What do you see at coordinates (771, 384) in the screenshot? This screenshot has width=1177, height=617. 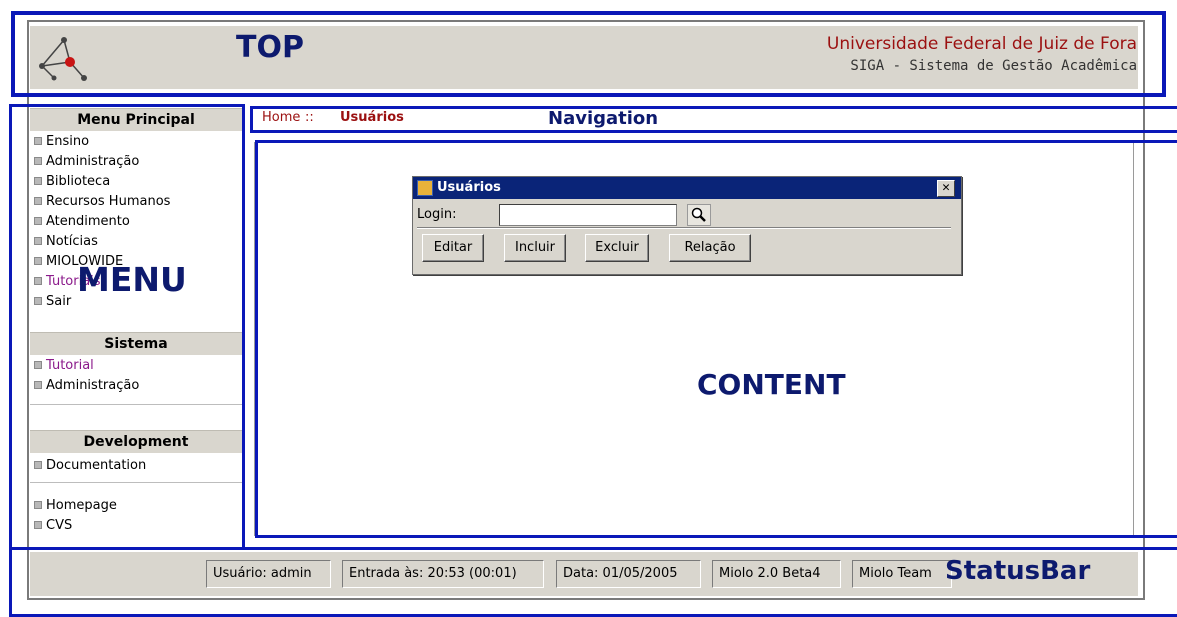 I see `content-annotation-label: CONTENT` at bounding box center [771, 384].